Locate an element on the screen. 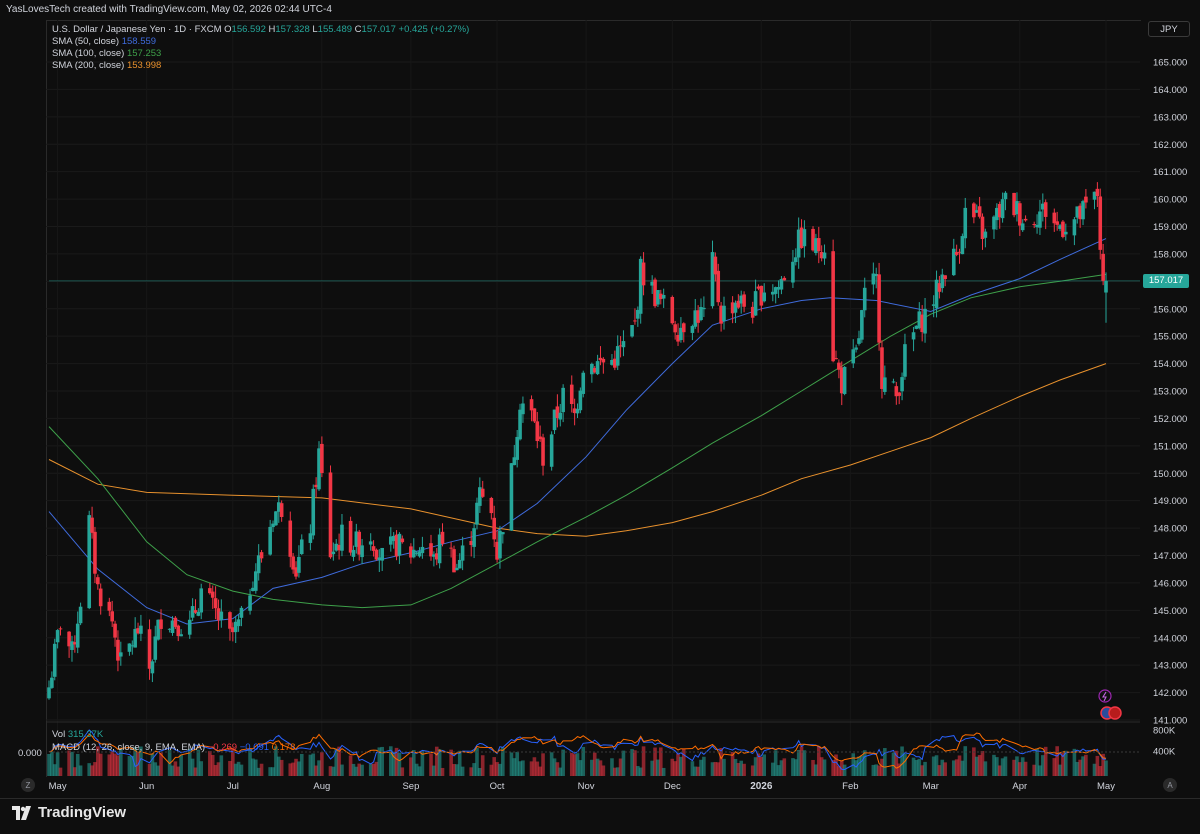  y-tick-label: 158.000 is located at coordinates (1170, 254).